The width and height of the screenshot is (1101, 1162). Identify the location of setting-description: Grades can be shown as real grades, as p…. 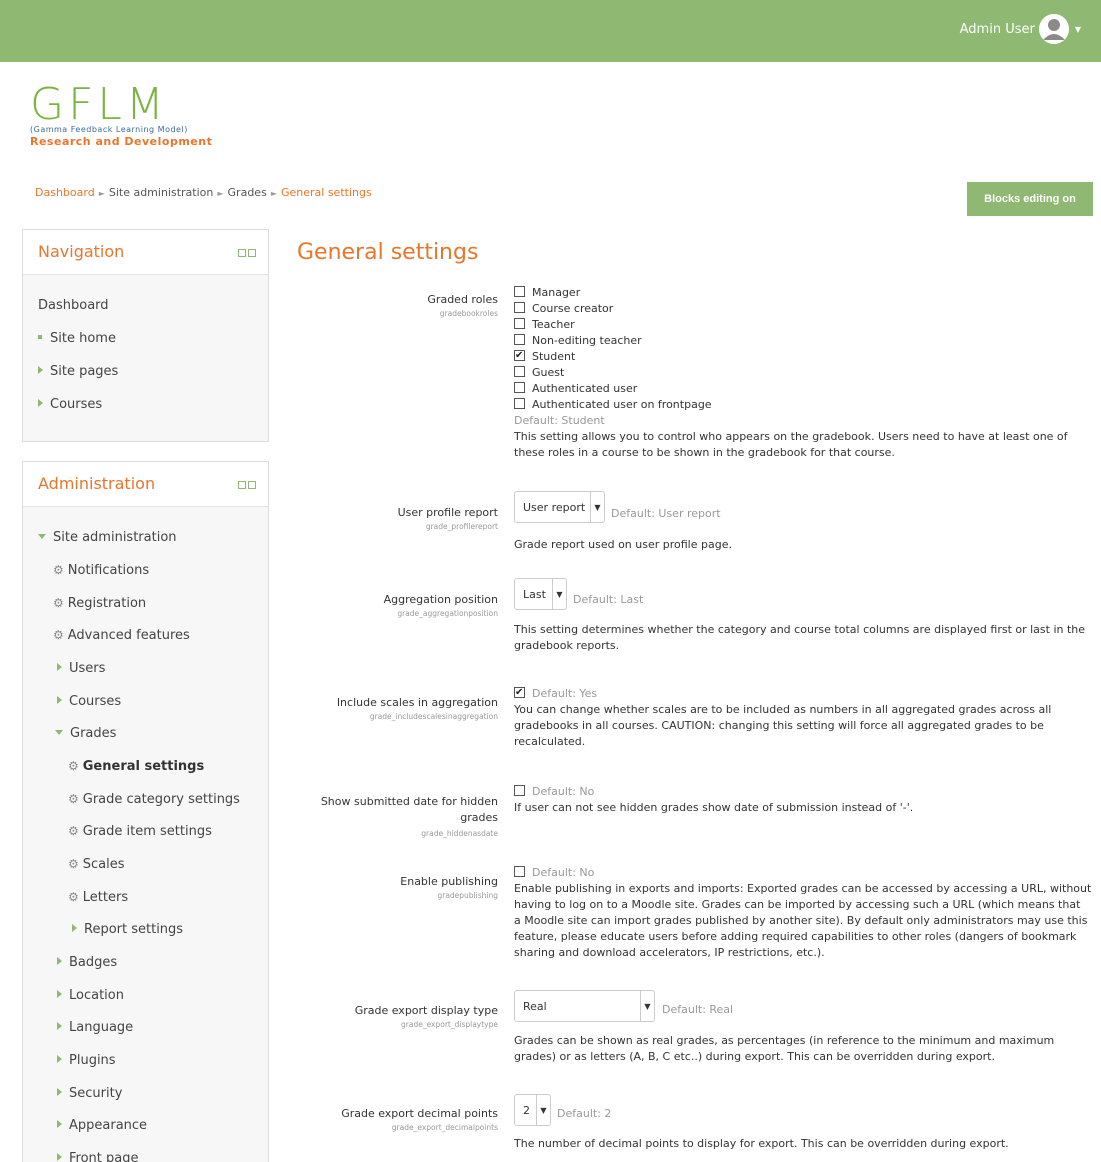
(784, 1049).